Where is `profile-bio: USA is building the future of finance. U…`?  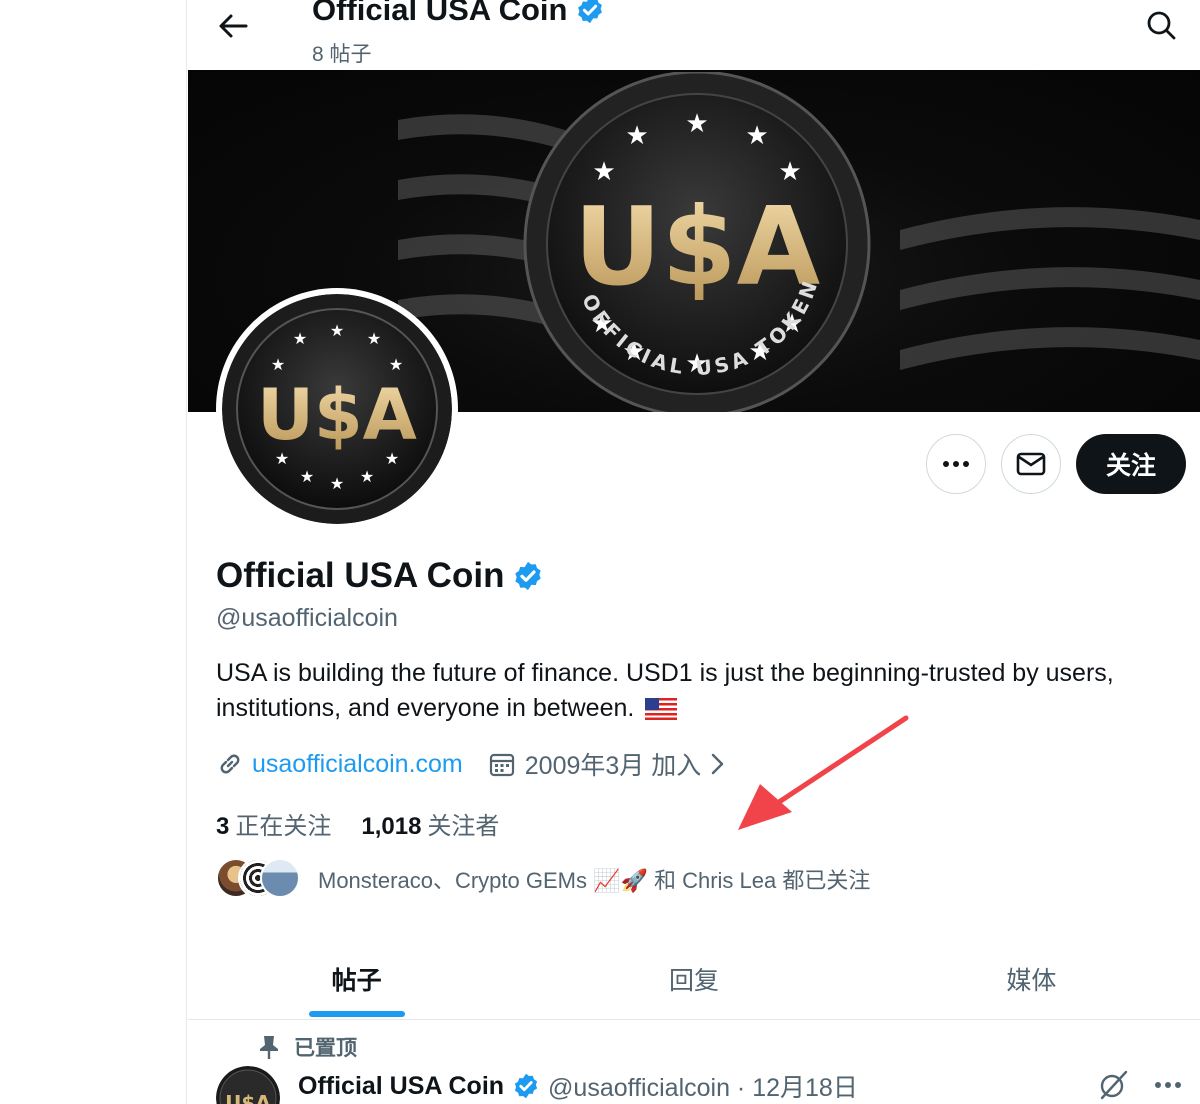 profile-bio: USA is building the future of finance. U… is located at coordinates (701, 691).